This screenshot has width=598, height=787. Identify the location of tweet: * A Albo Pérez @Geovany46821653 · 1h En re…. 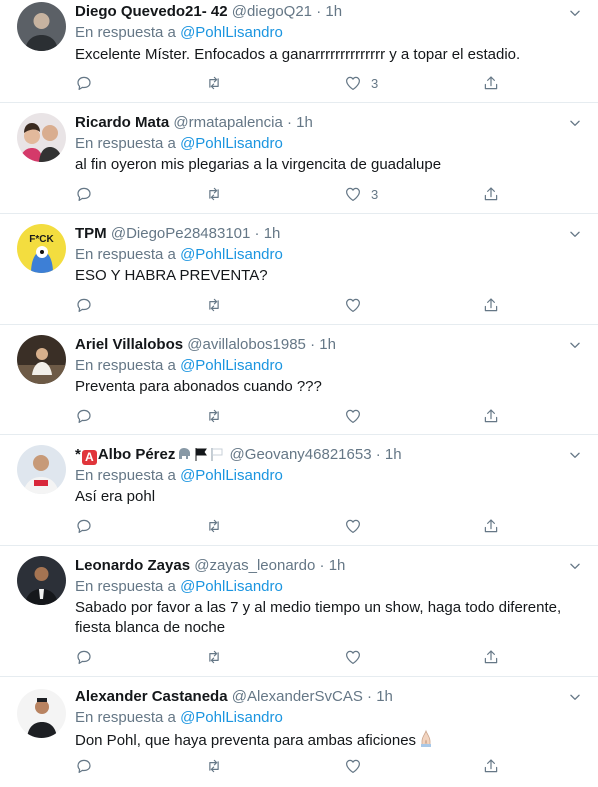
(299, 490).